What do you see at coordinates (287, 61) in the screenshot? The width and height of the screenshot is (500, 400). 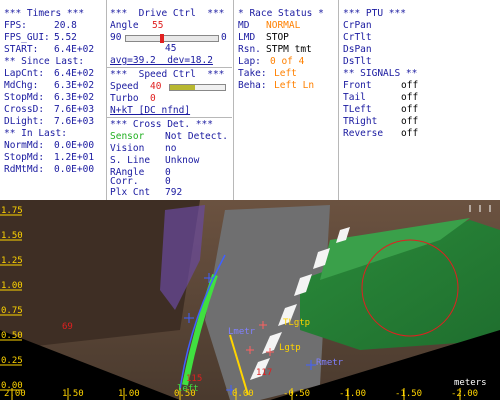 I see `race-value: 0 of 4` at bounding box center [287, 61].